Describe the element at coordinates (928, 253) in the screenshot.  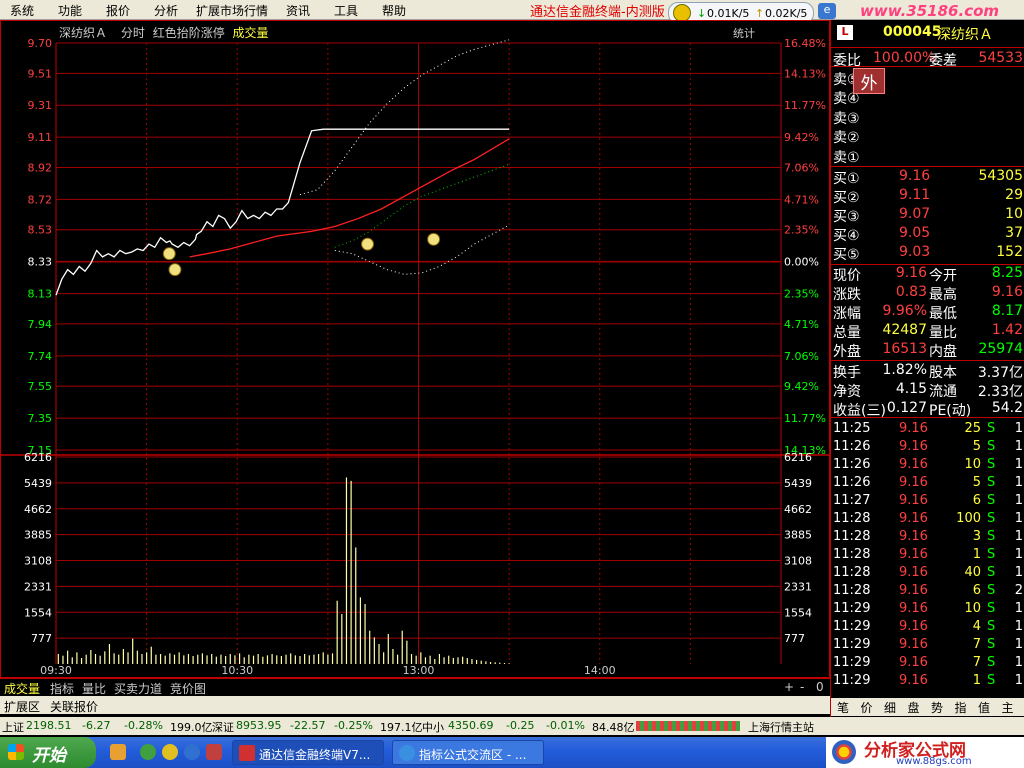
I see `buy-row: 买⑤ 9.03 152` at that location.